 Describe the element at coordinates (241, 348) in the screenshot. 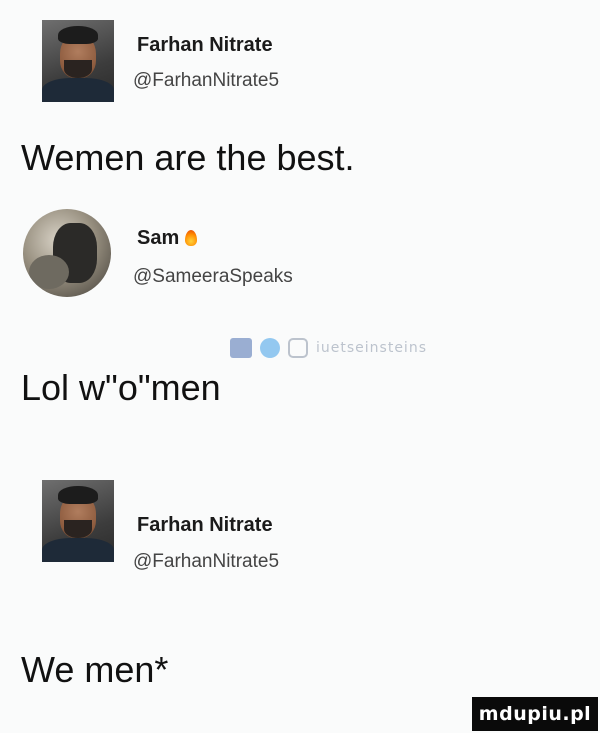

I see `facebook-icon` at that location.